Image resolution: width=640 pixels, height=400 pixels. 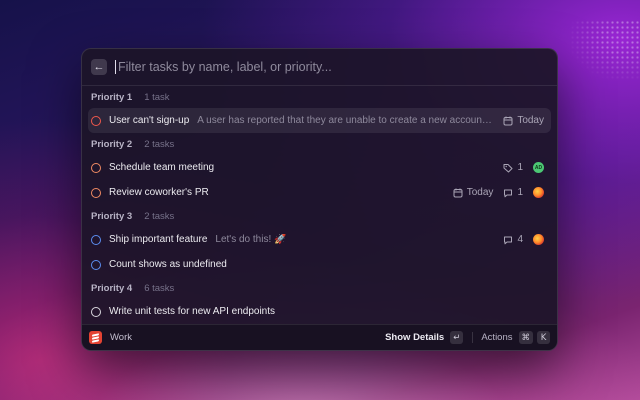 I want to click on task-row: Count shows as undefined, so click(x=319, y=264).